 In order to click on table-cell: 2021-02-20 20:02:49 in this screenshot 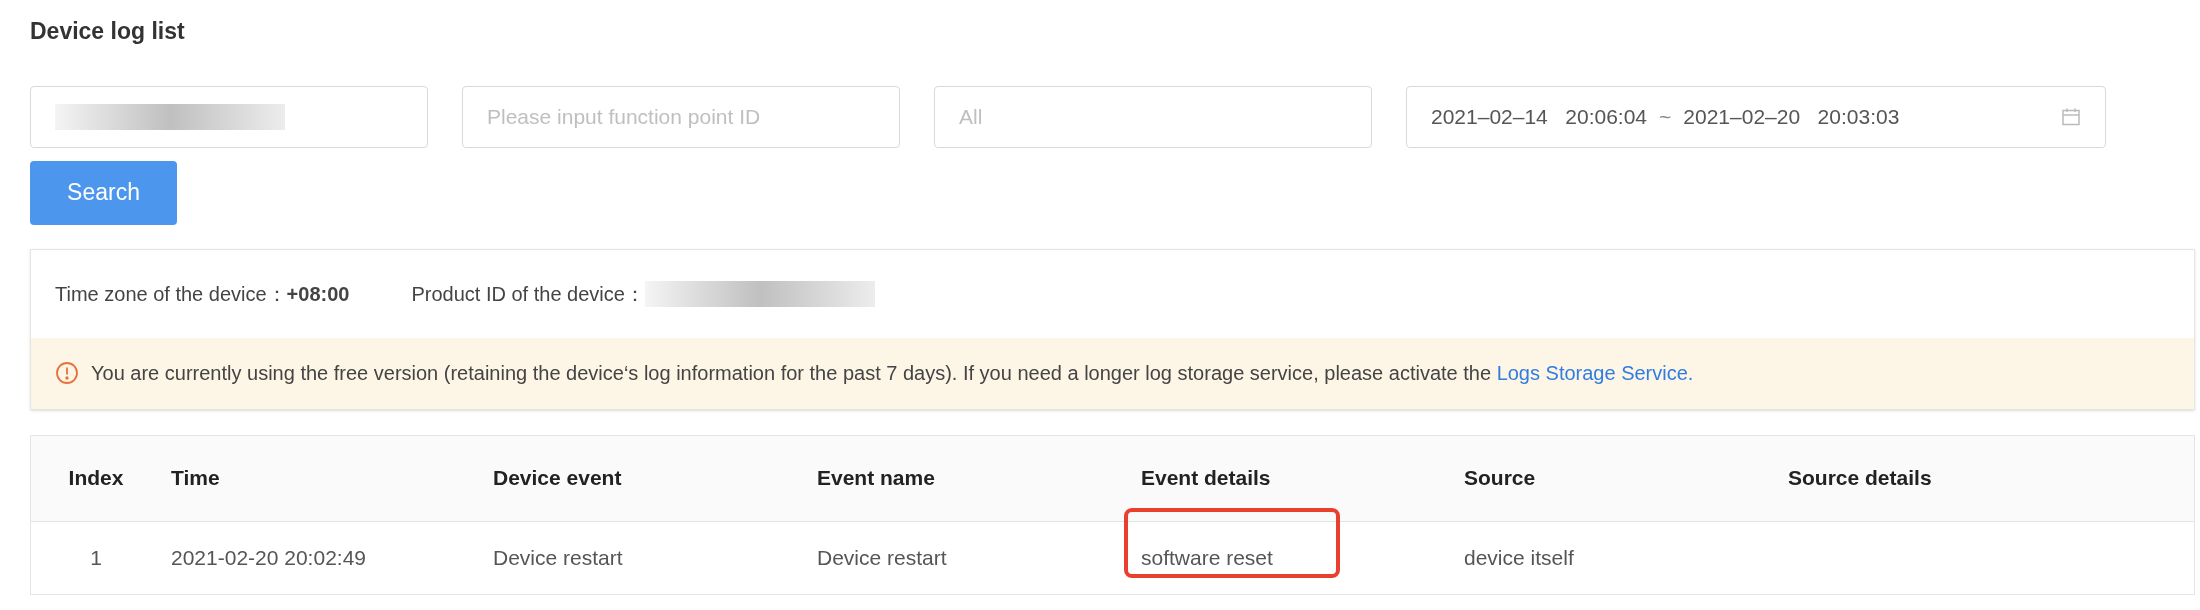, I will do `click(268, 557)`.